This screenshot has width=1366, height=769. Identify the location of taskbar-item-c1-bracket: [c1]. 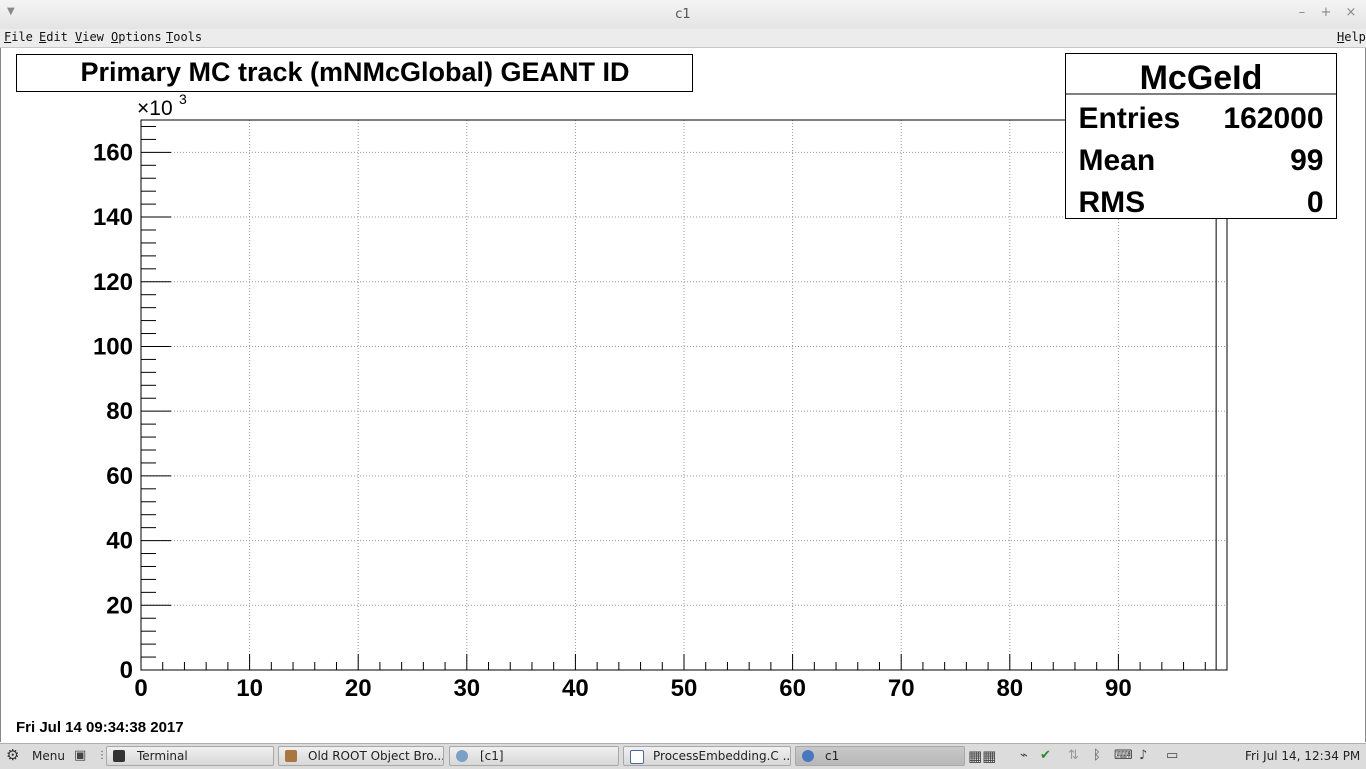
(534, 756).